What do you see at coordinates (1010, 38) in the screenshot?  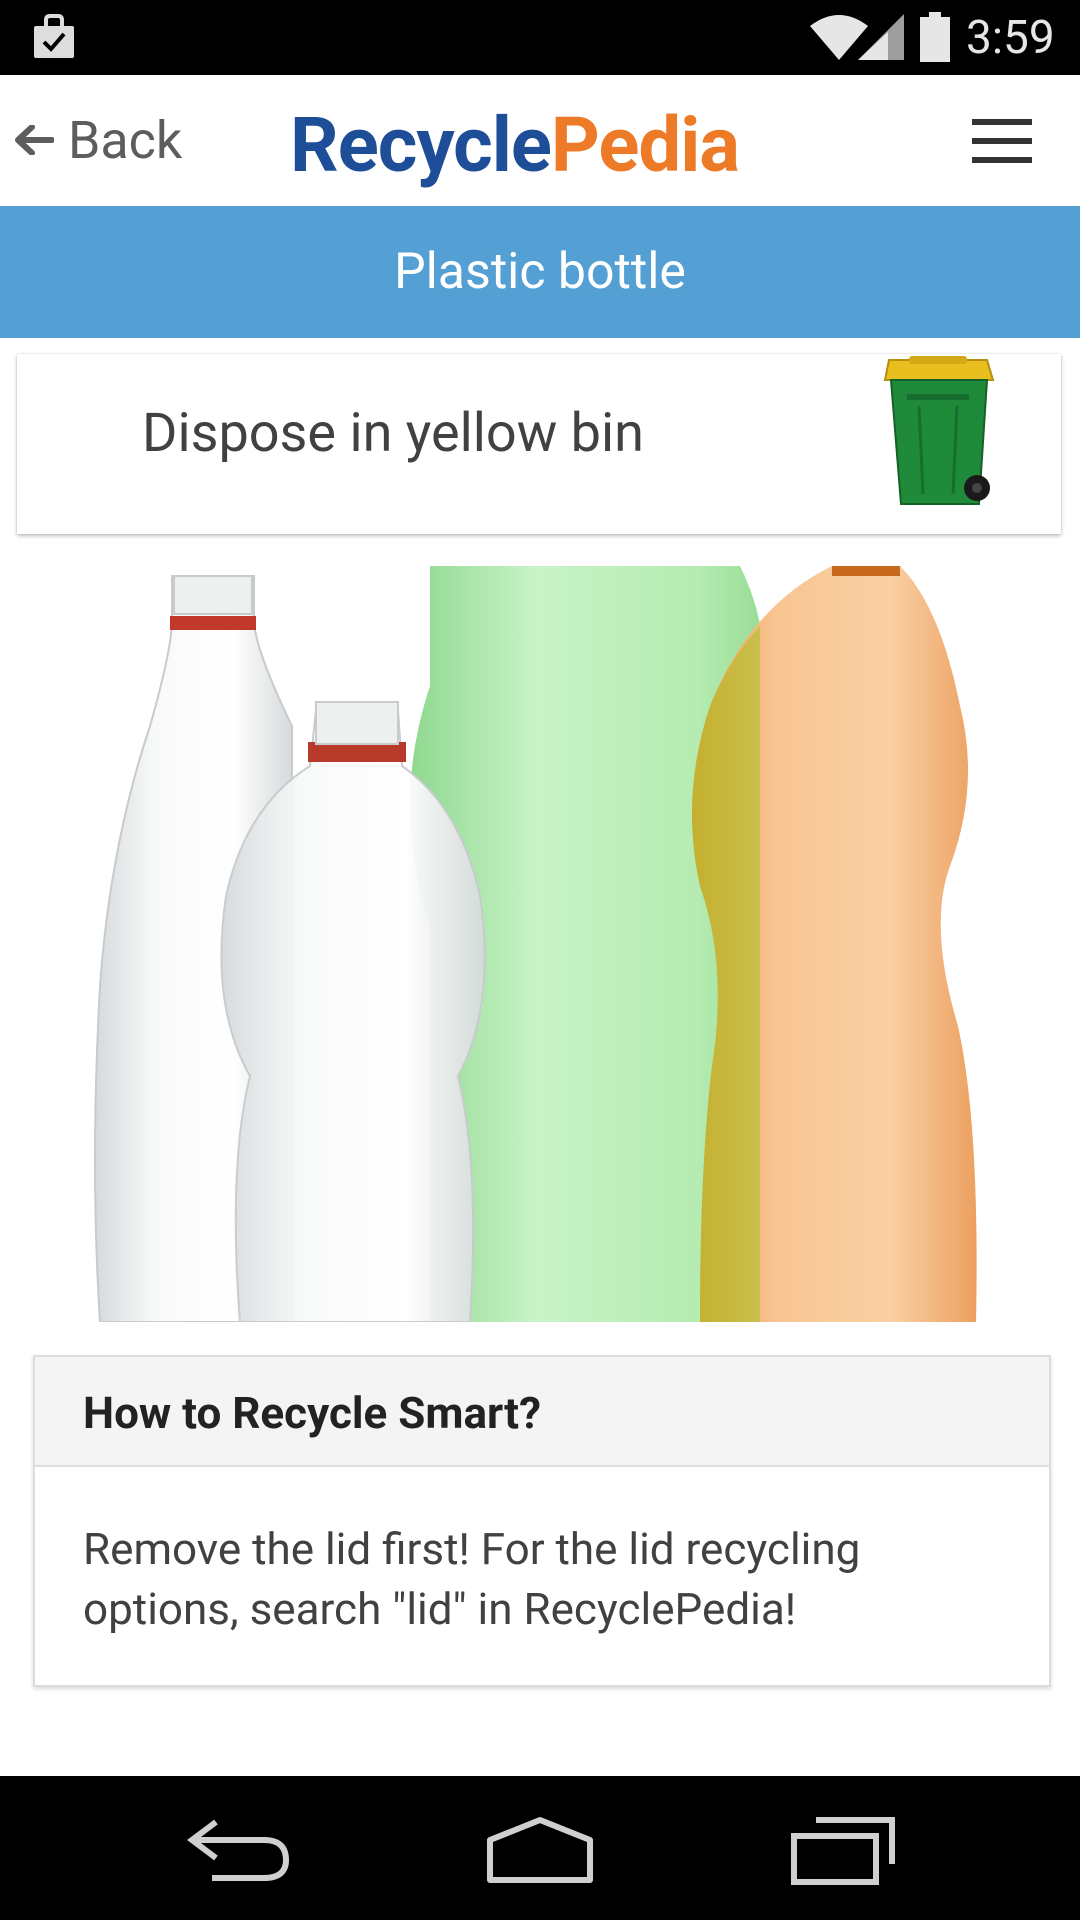 I see `status-time: 3:59` at bounding box center [1010, 38].